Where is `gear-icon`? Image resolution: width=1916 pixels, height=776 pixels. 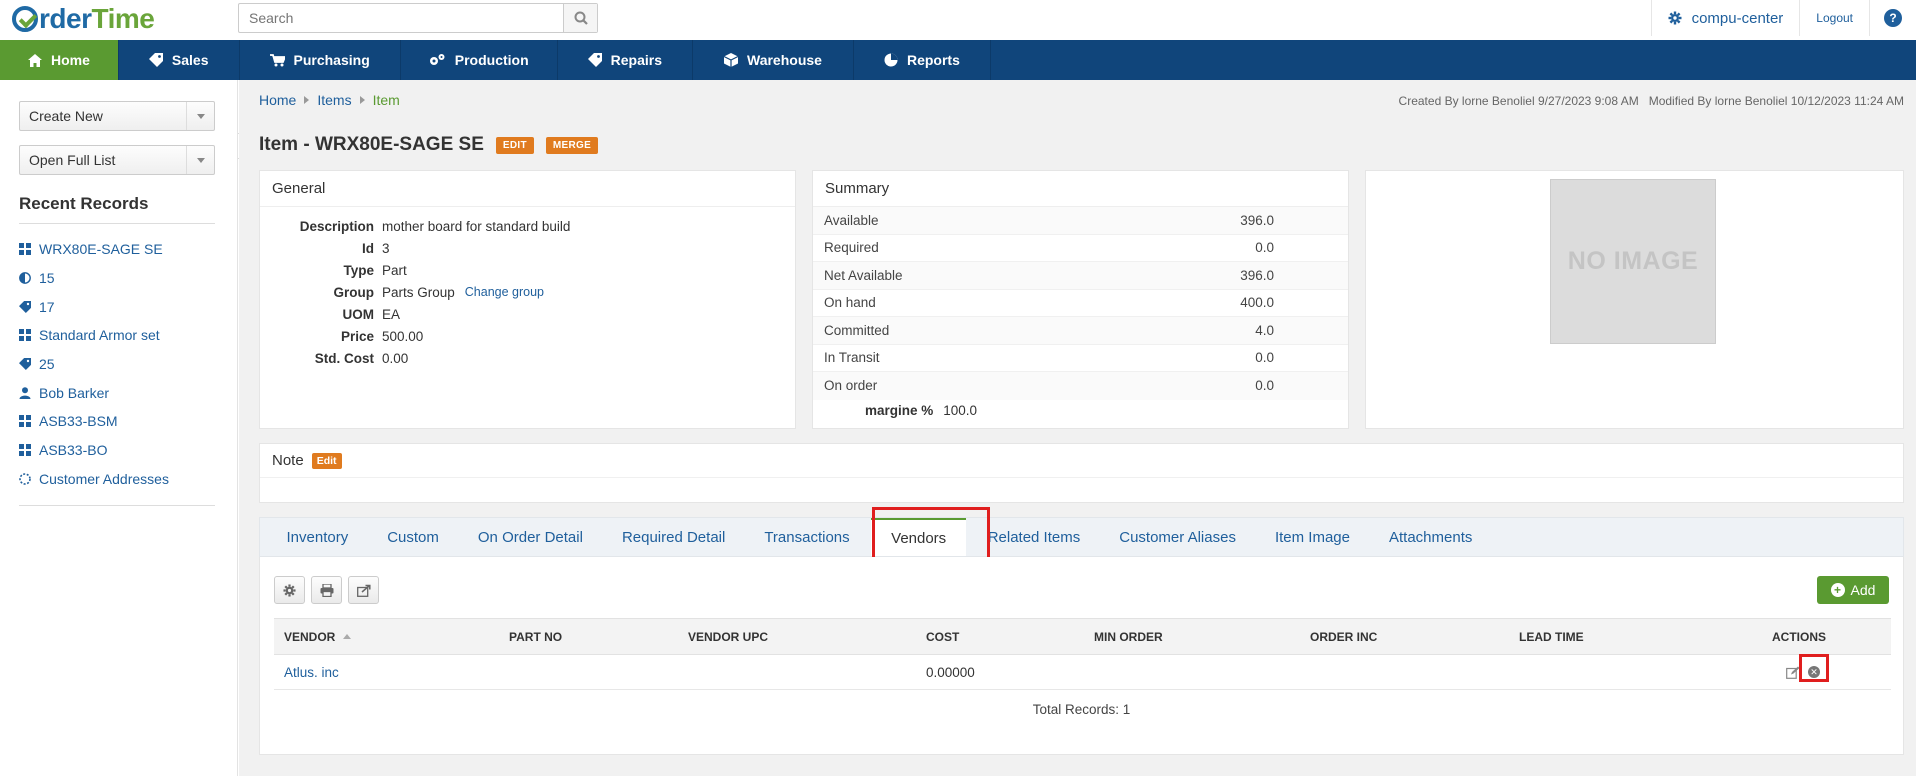
gear-icon is located at coordinates (289, 590).